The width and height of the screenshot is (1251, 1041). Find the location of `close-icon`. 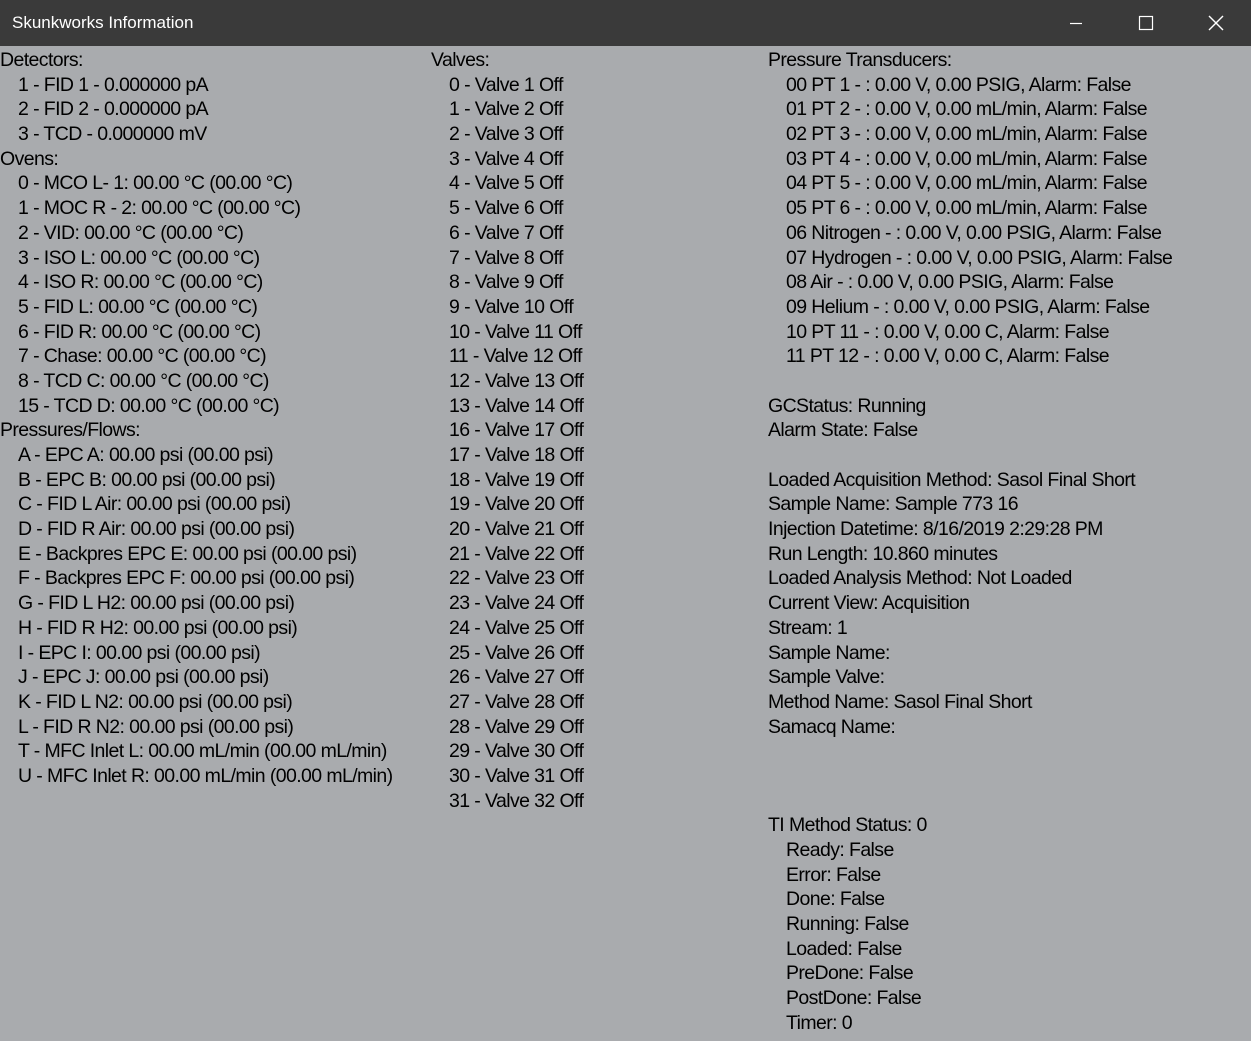

close-icon is located at coordinates (1216, 23).